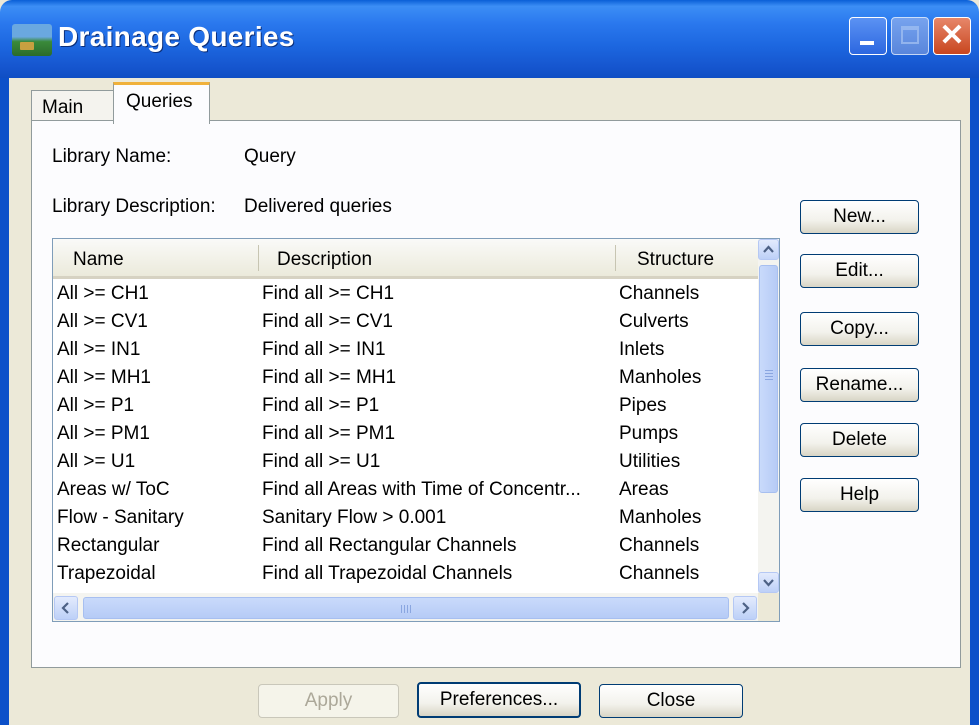  I want to click on table-row: All >= CV1 Find all >= CV1 Culverts, so click(405, 323).